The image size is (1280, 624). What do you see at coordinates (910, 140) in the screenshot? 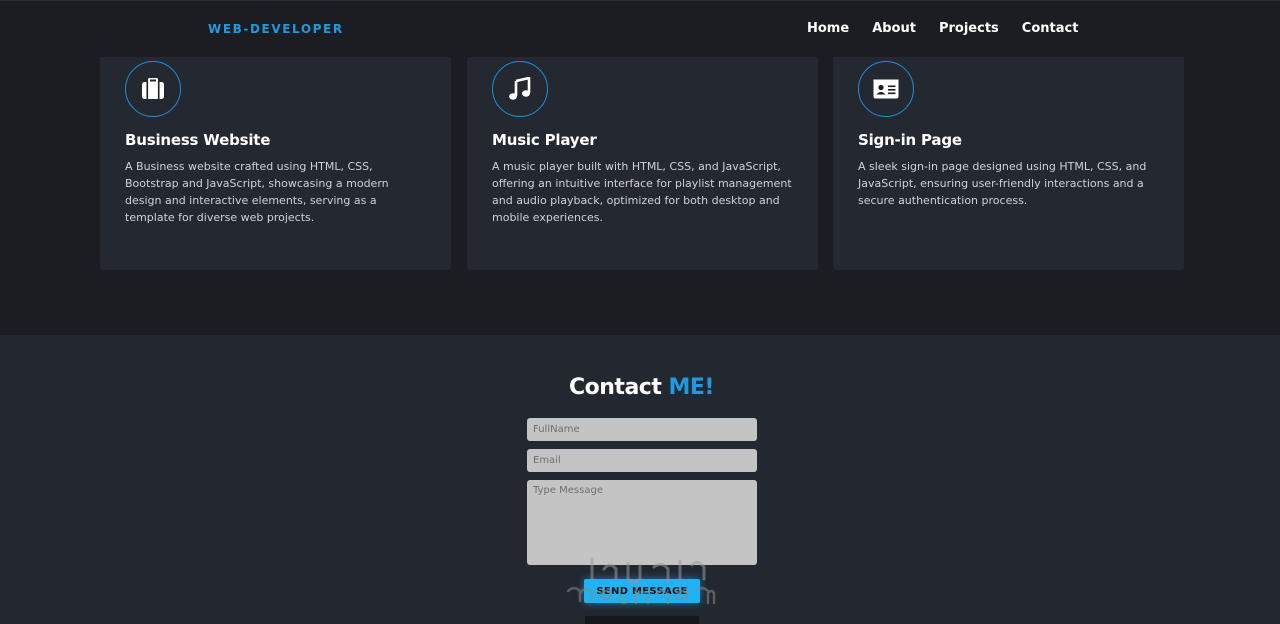
I see `project-title: Sign-in Page` at bounding box center [910, 140].